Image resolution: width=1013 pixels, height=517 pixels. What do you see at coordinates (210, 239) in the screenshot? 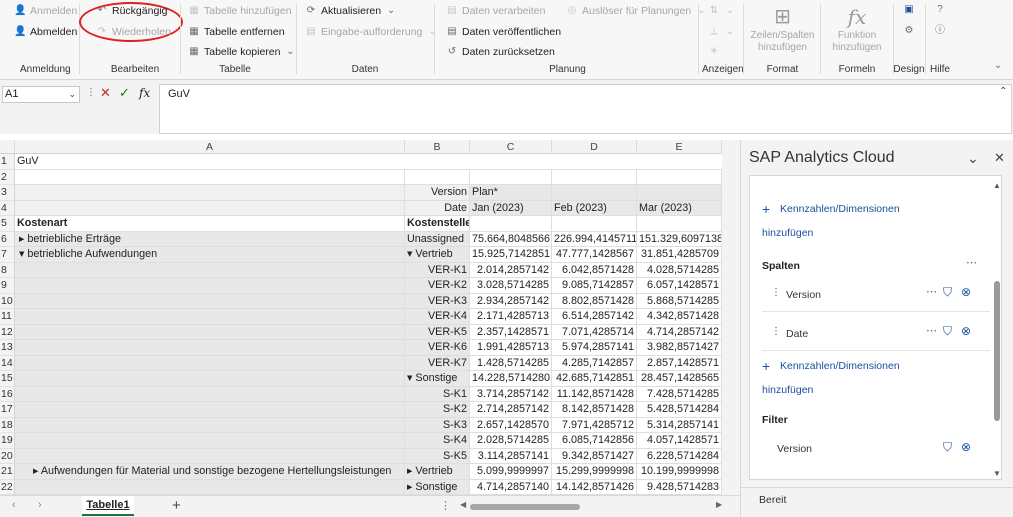
I see `cell-a6: ▸ betriebliche Erträge` at bounding box center [210, 239].